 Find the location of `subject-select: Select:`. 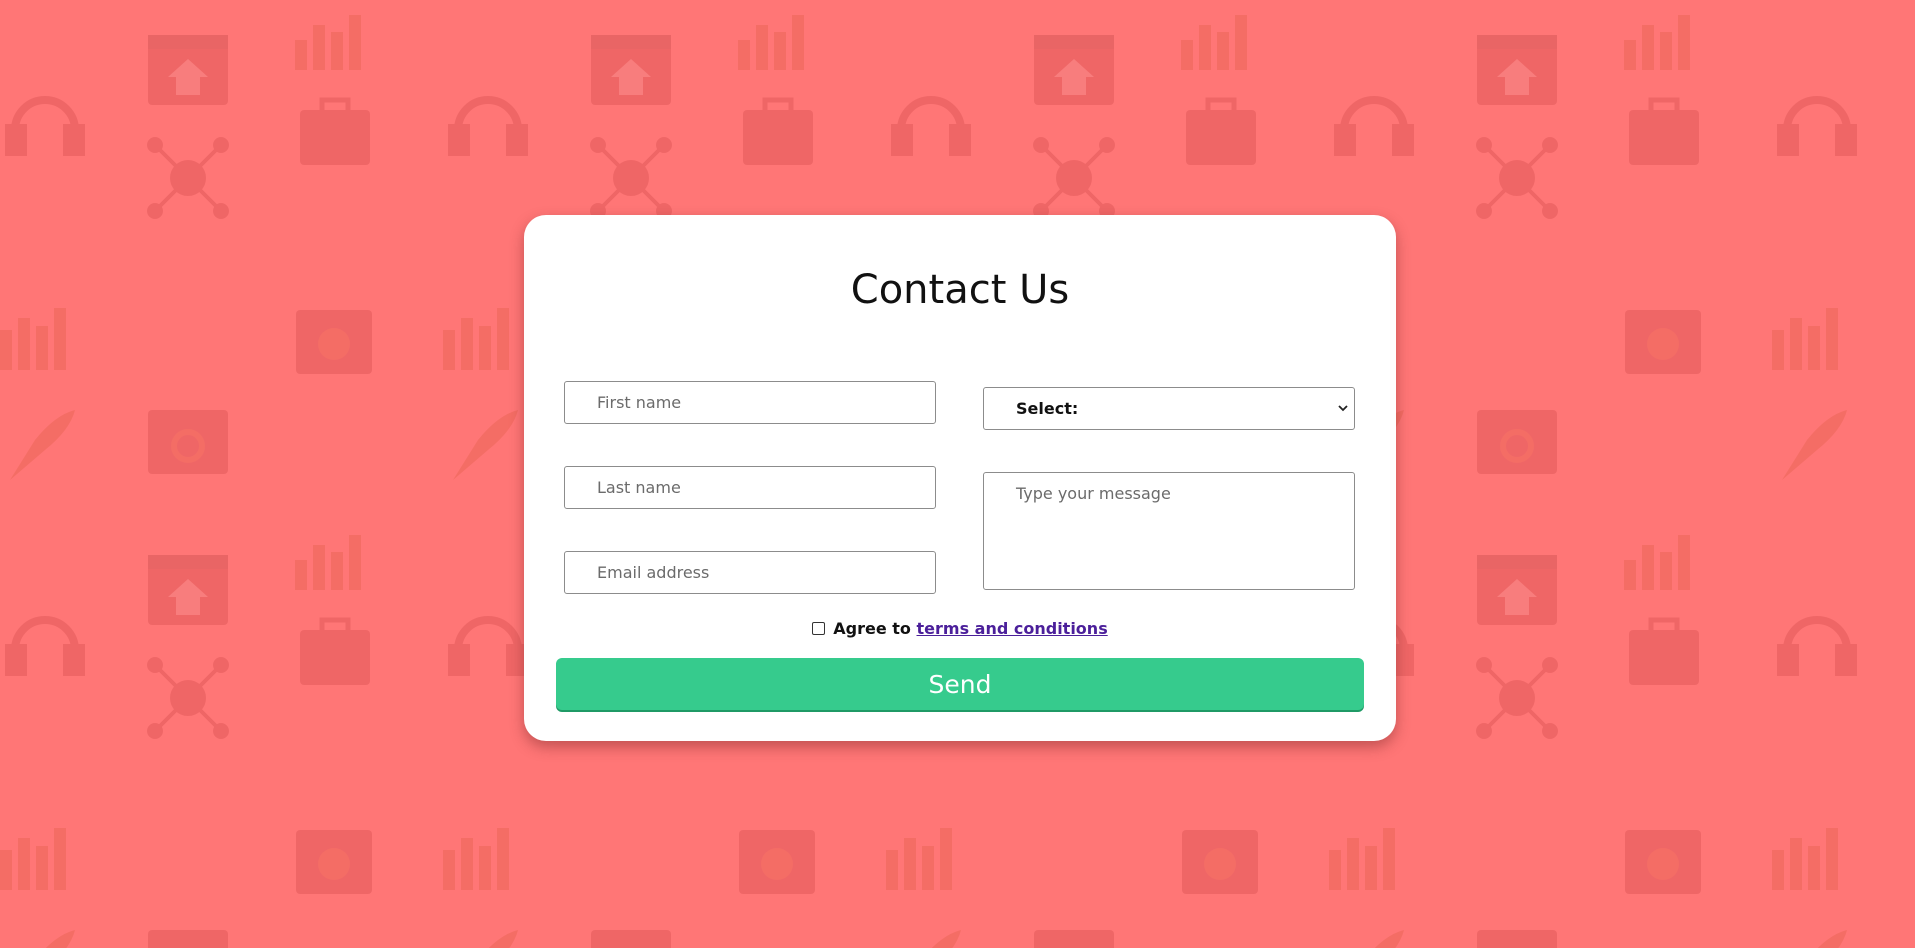

subject-select: Select: is located at coordinates (1169, 408).